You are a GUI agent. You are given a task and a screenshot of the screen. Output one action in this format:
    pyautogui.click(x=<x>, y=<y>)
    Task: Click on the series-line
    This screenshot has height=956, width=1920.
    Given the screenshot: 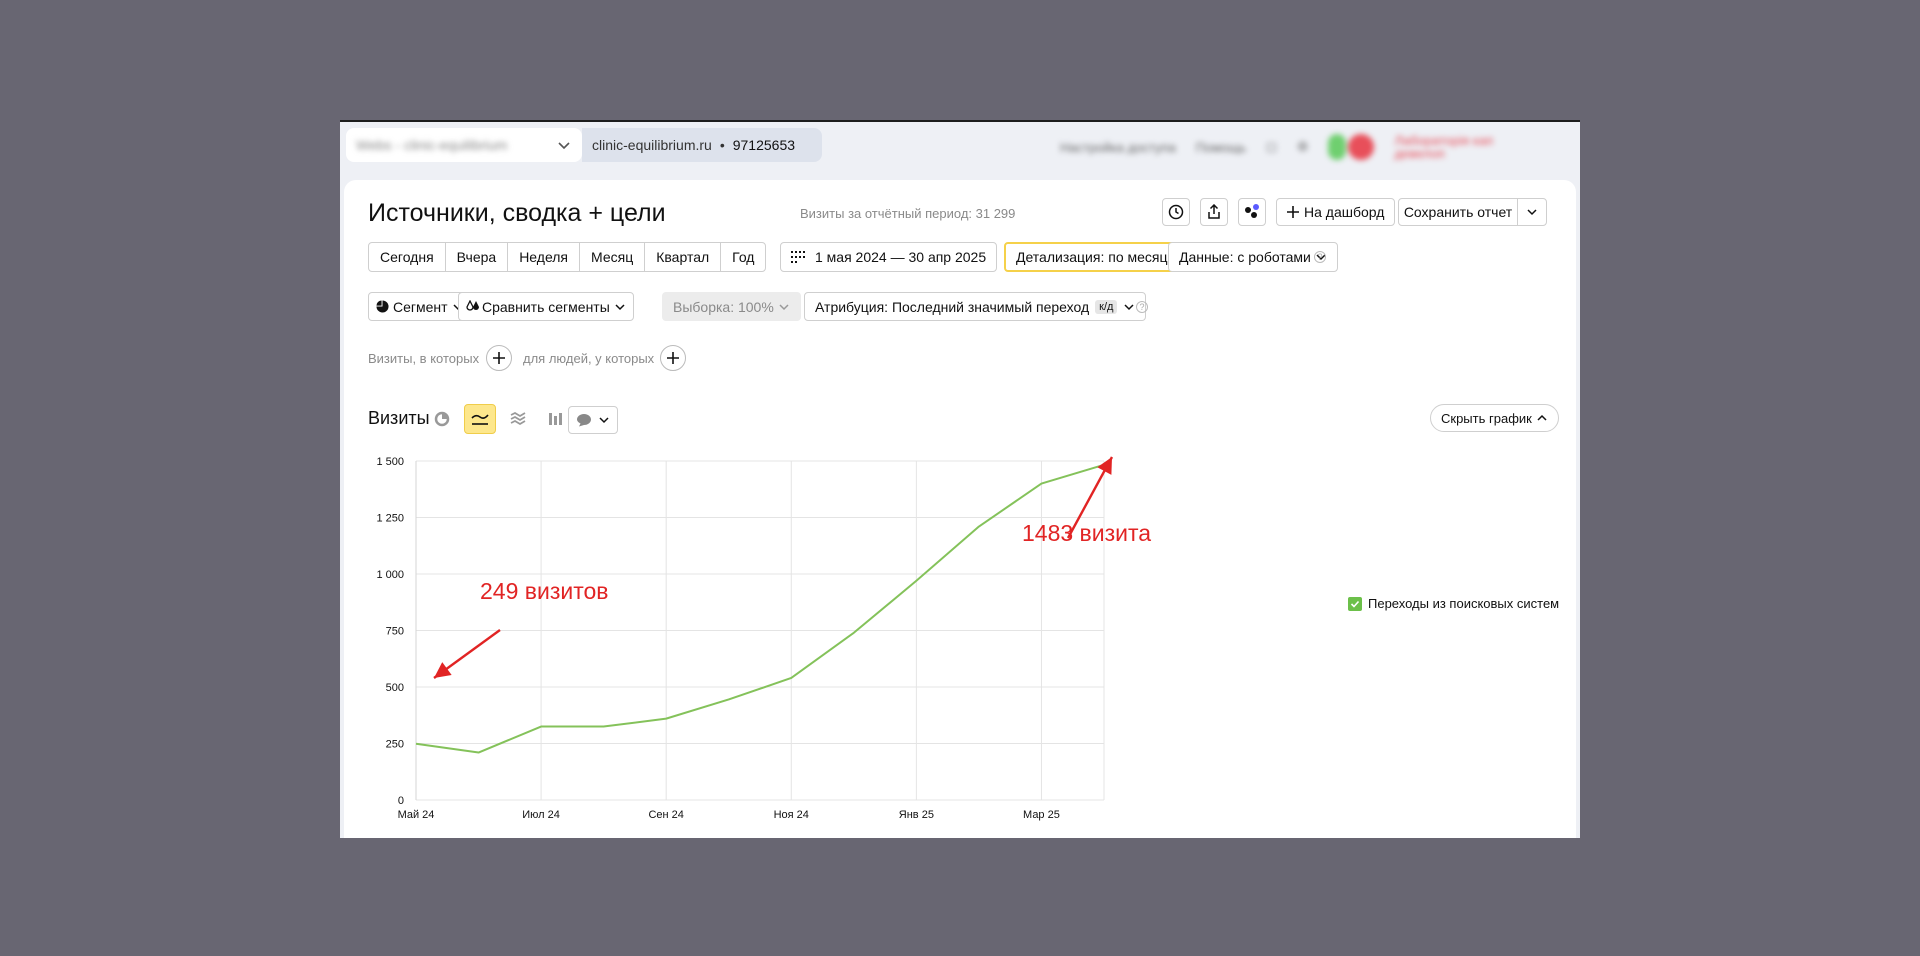 What is the action you would take?
    pyautogui.click(x=760, y=608)
    